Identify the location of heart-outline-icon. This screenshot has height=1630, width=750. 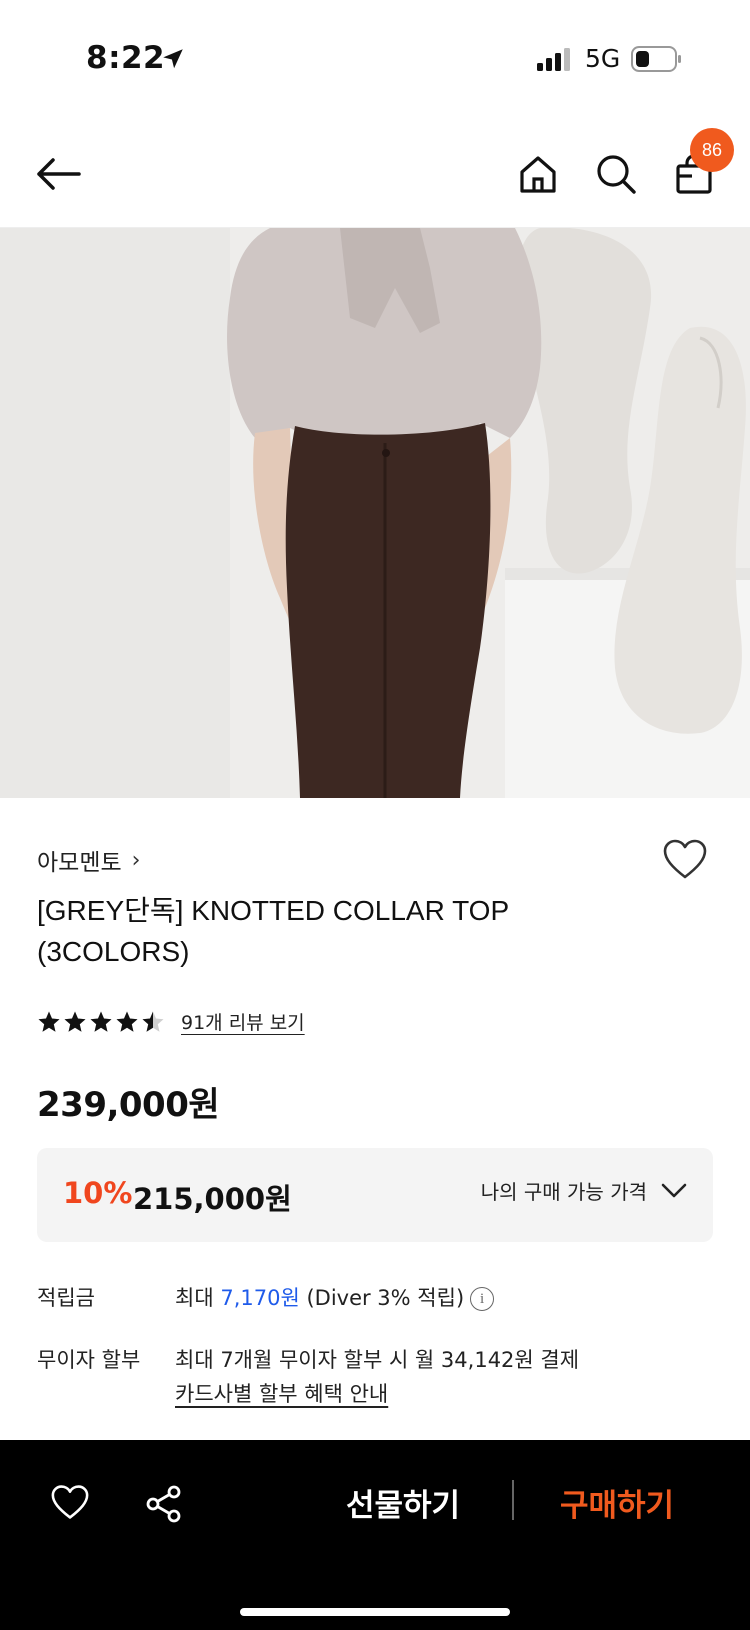
(685, 859).